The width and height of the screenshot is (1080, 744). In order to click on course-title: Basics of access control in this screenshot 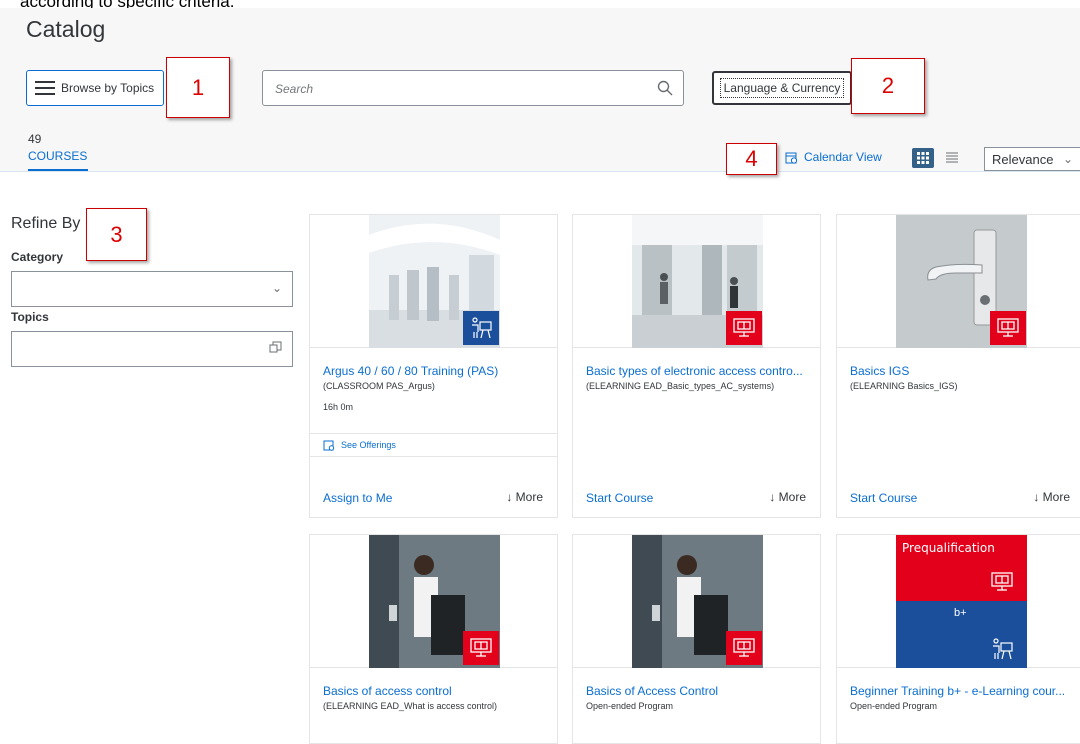, I will do `click(435, 691)`.